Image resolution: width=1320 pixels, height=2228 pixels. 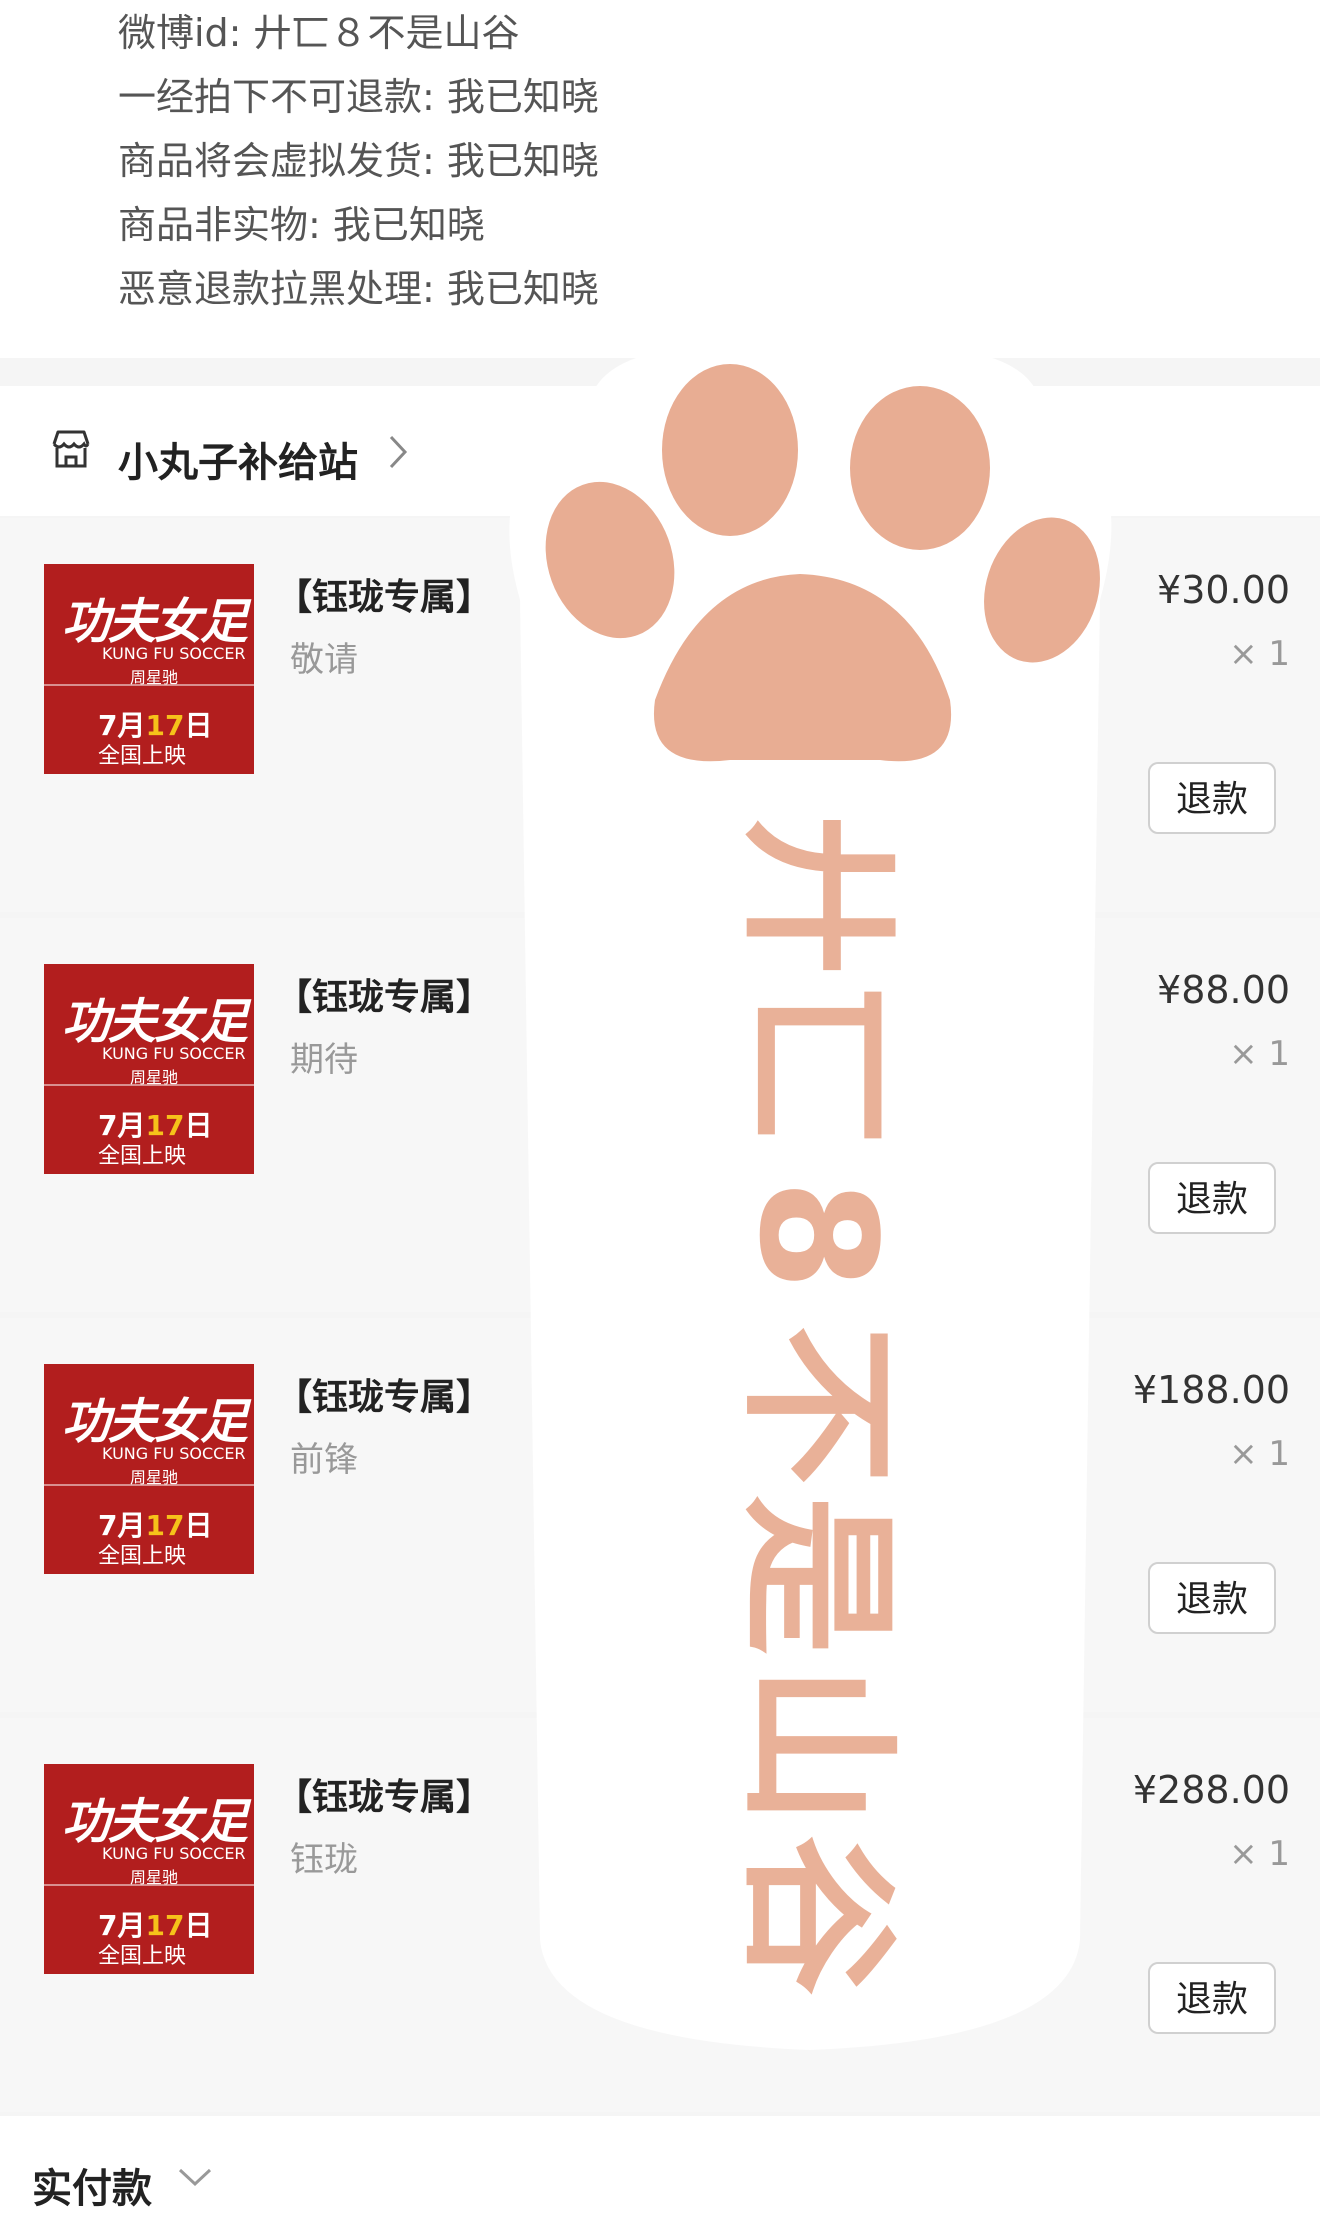 What do you see at coordinates (1211, 1390) in the screenshot?
I see `item-price: ¥188.00` at bounding box center [1211, 1390].